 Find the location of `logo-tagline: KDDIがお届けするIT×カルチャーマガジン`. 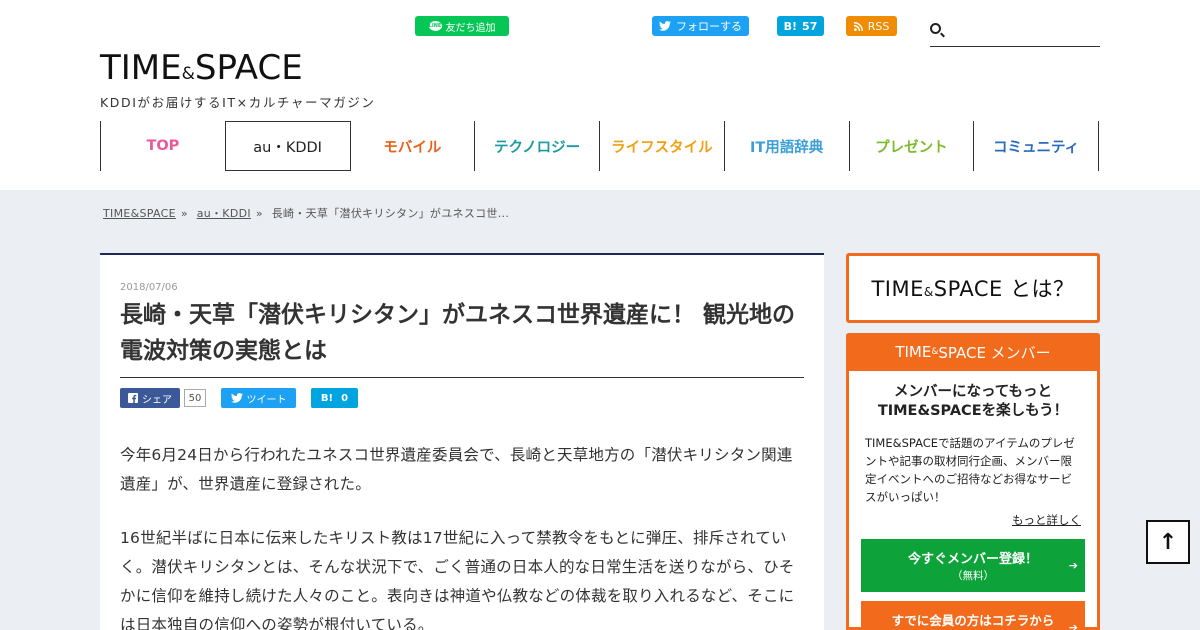

logo-tagline: KDDIがお届けするIT×カルチャーマガジン is located at coordinates (238, 102).